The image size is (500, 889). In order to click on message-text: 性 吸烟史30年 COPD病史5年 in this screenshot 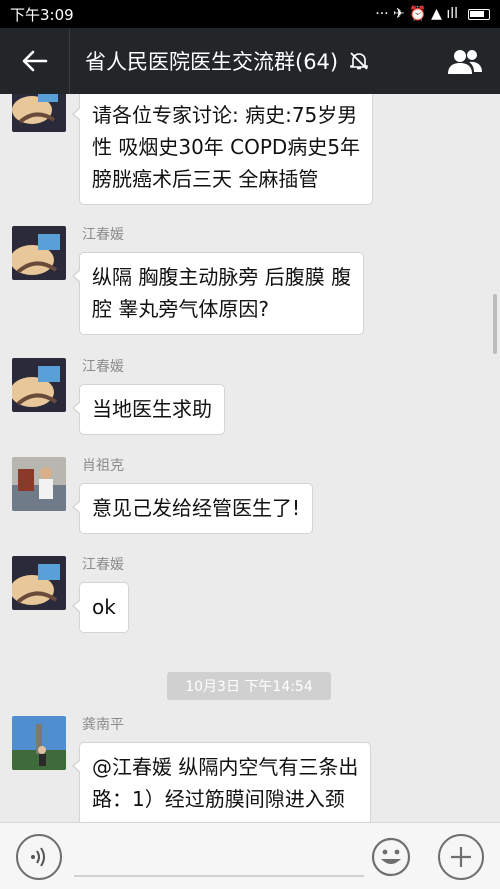, I will do `click(226, 147)`.